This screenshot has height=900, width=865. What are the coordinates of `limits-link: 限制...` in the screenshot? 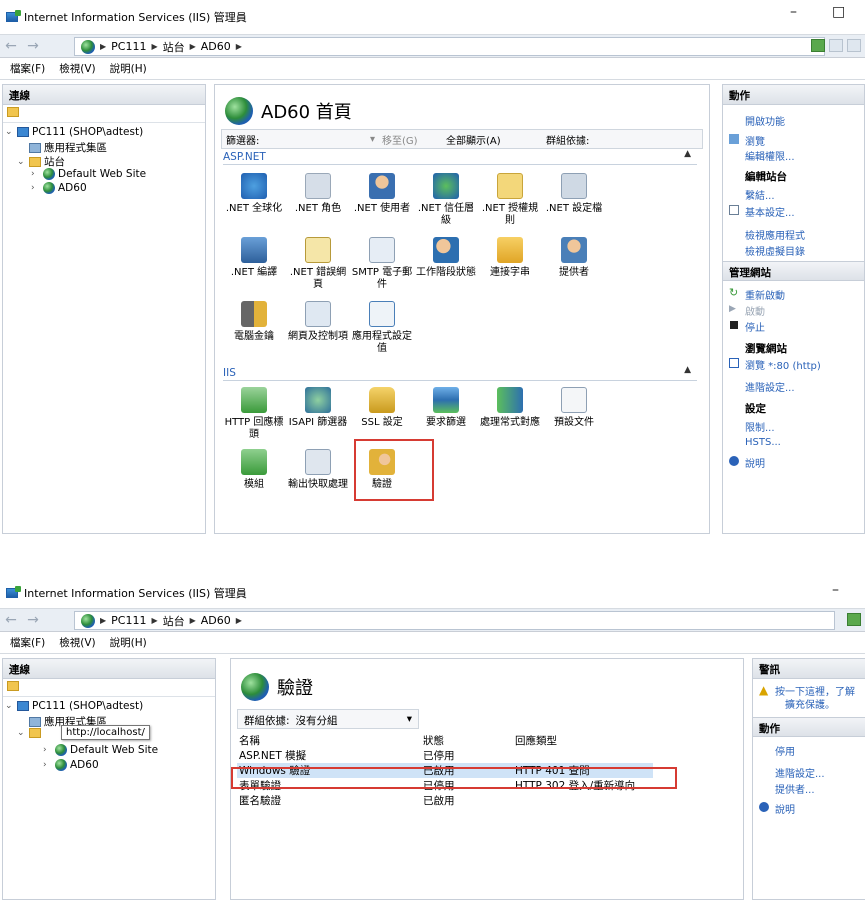 It's located at (760, 426).